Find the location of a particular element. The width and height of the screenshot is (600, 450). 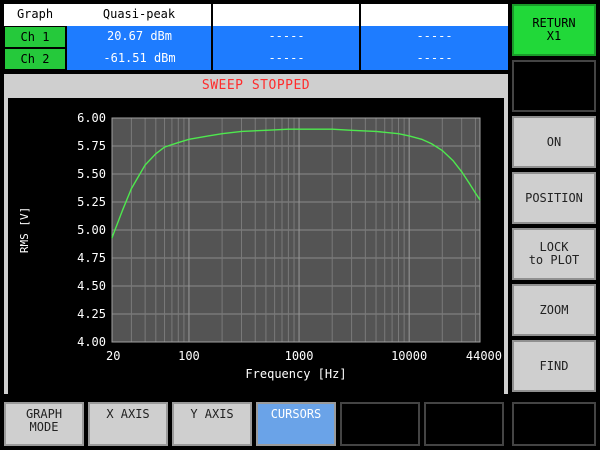

graph-mode-button: GRAPH MODE is located at coordinates (44, 424).